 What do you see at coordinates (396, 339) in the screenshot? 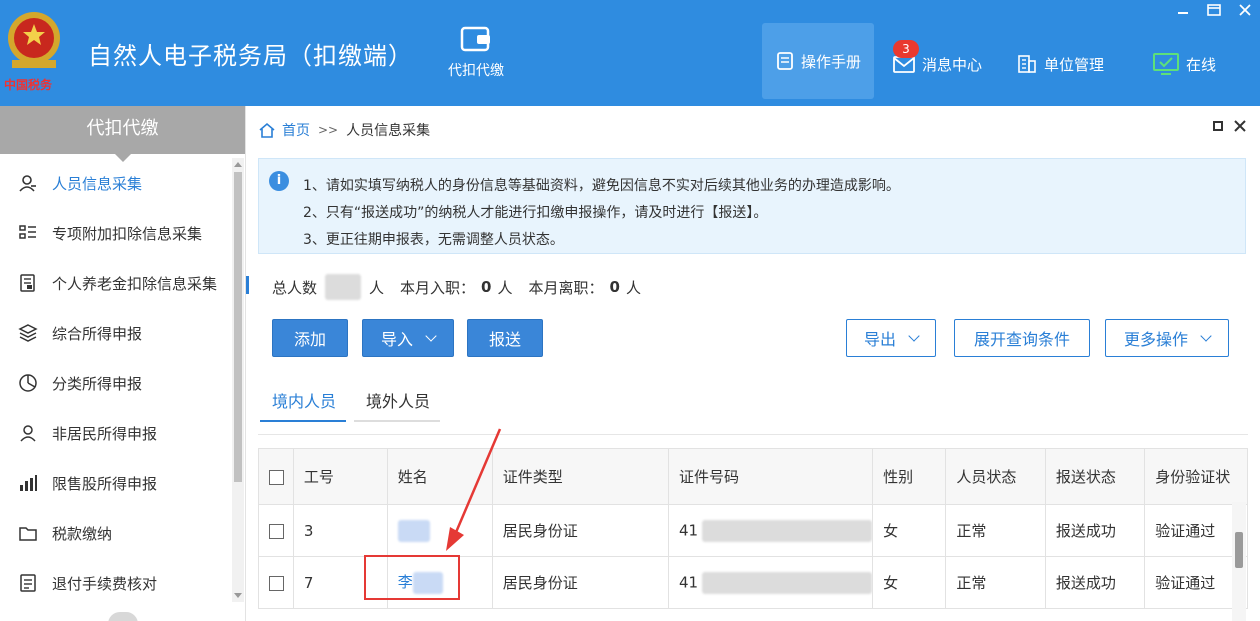
I see `import-button-label: 导入` at bounding box center [396, 339].